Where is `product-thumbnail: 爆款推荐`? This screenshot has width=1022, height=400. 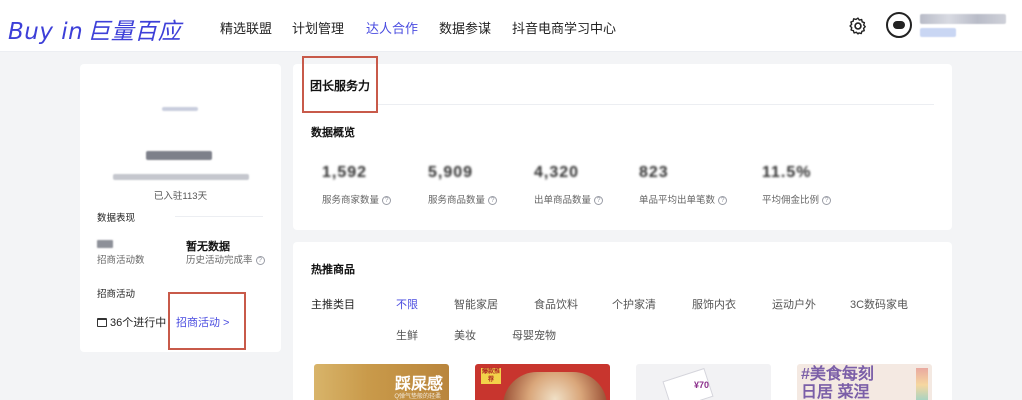
product-thumbnail: 爆款推荐 is located at coordinates (542, 382).